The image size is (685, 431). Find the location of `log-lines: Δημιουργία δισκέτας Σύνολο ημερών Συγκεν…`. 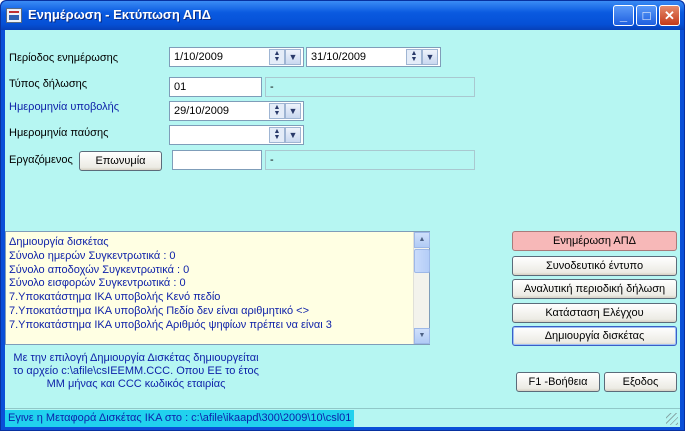

log-lines: Δημιουργία δισκέτας Σύνολο ημερών Συγκεν… is located at coordinates (211, 284).